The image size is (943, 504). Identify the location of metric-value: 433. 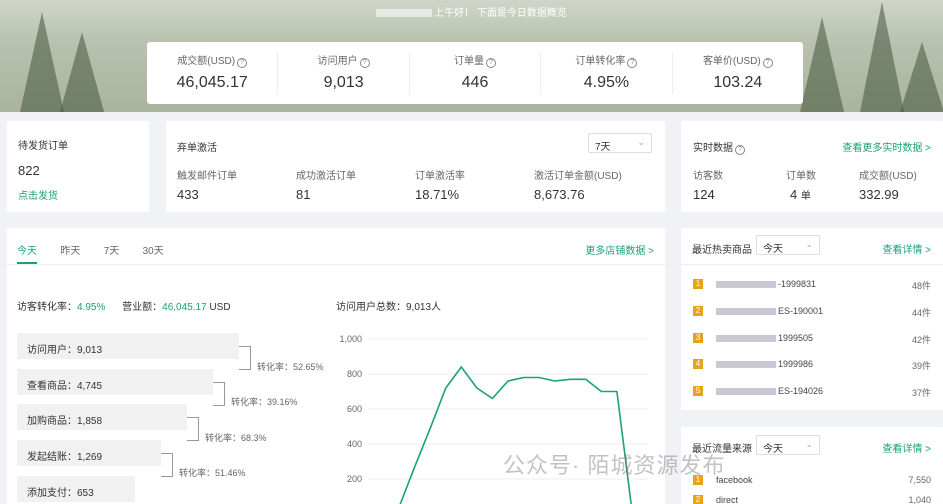
(188, 194).